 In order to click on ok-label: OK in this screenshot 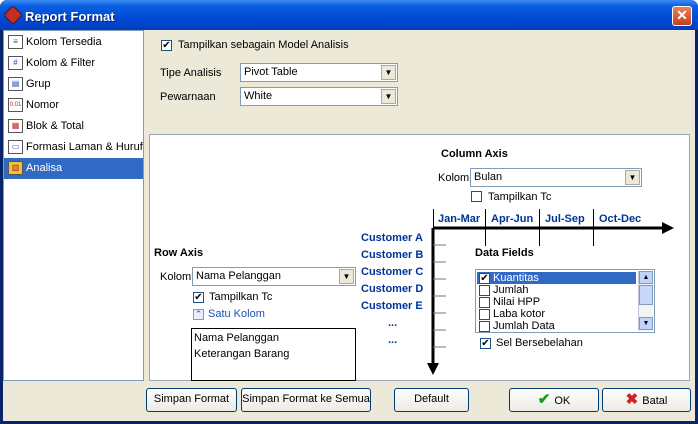, I will do `click(562, 401)`.